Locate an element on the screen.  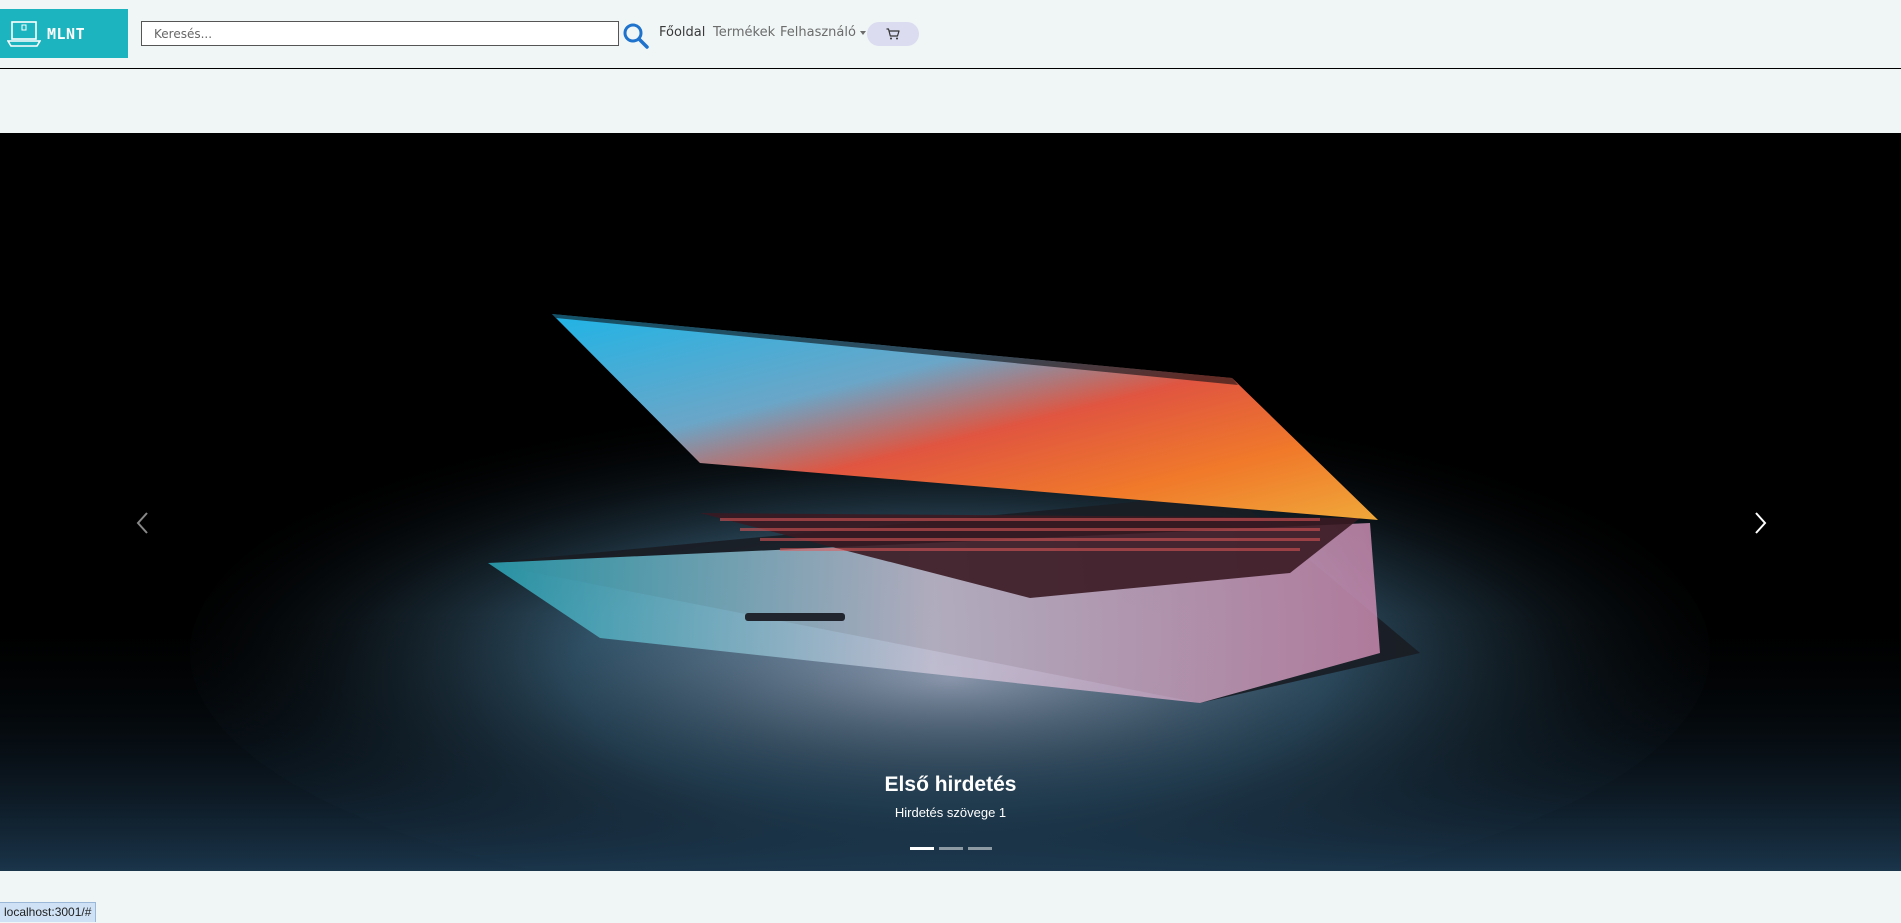
brand-logo-link: MLNT is located at coordinates (64, 33).